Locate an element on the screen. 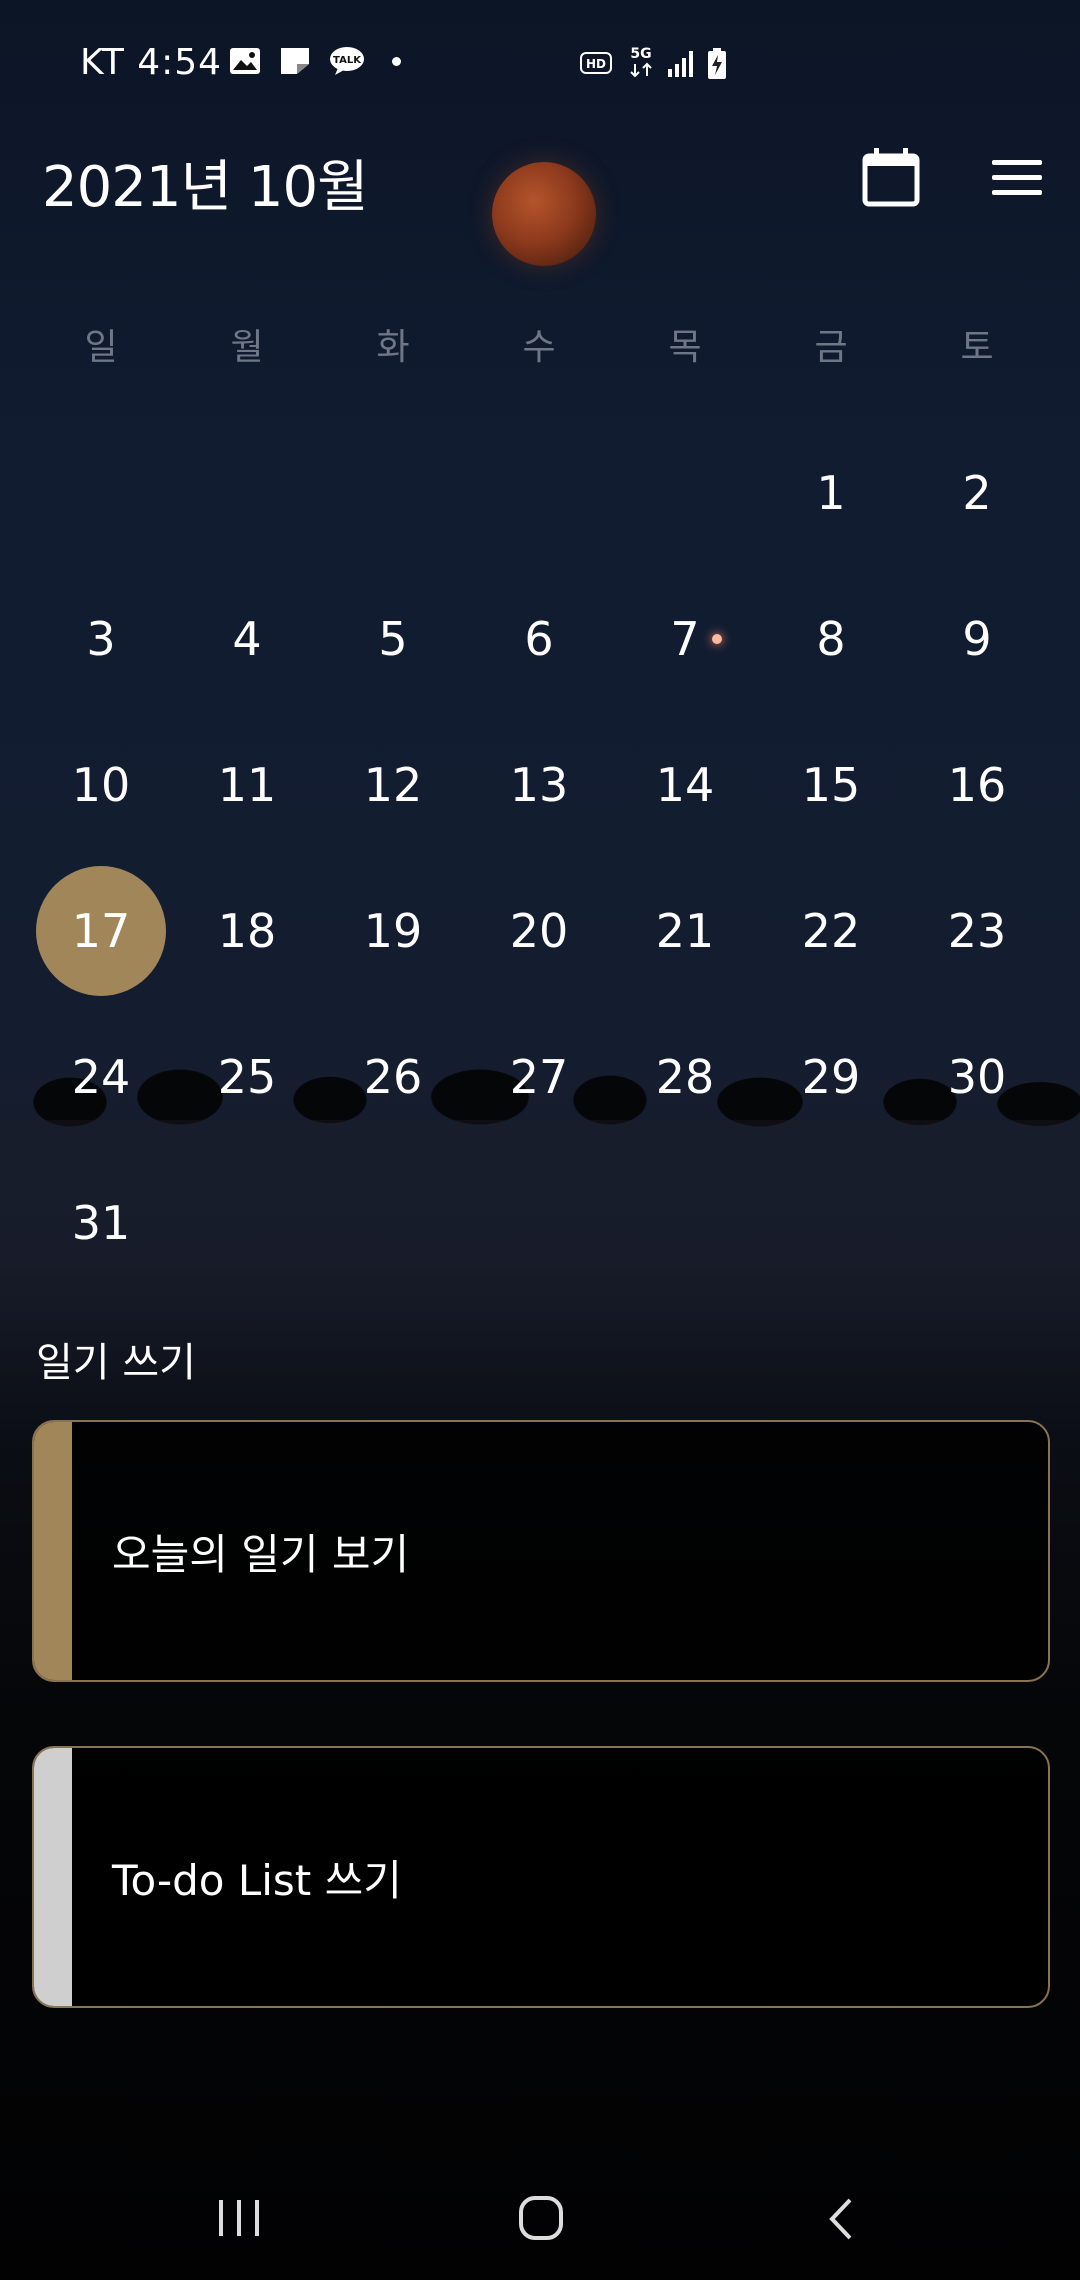  calendar-day: 11 is located at coordinates (247, 785).